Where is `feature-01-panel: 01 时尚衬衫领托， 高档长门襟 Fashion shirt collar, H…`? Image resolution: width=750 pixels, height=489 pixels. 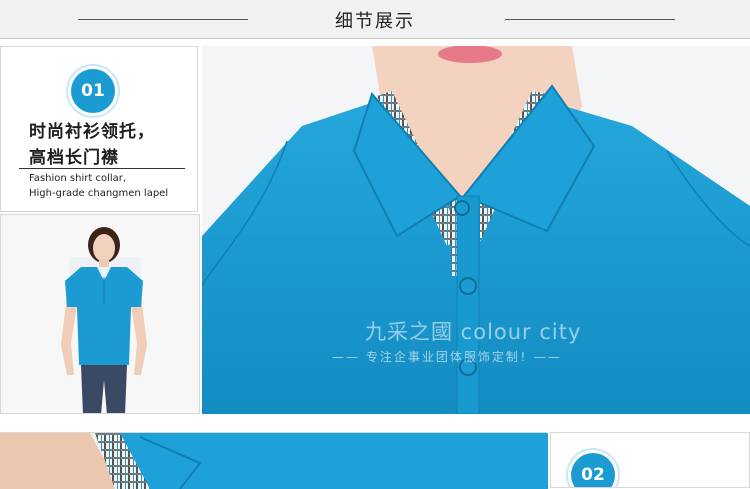 feature-01-panel: 01 时尚衬衫领托， 高档长门襟 Fashion shirt collar, H… is located at coordinates (99, 129).